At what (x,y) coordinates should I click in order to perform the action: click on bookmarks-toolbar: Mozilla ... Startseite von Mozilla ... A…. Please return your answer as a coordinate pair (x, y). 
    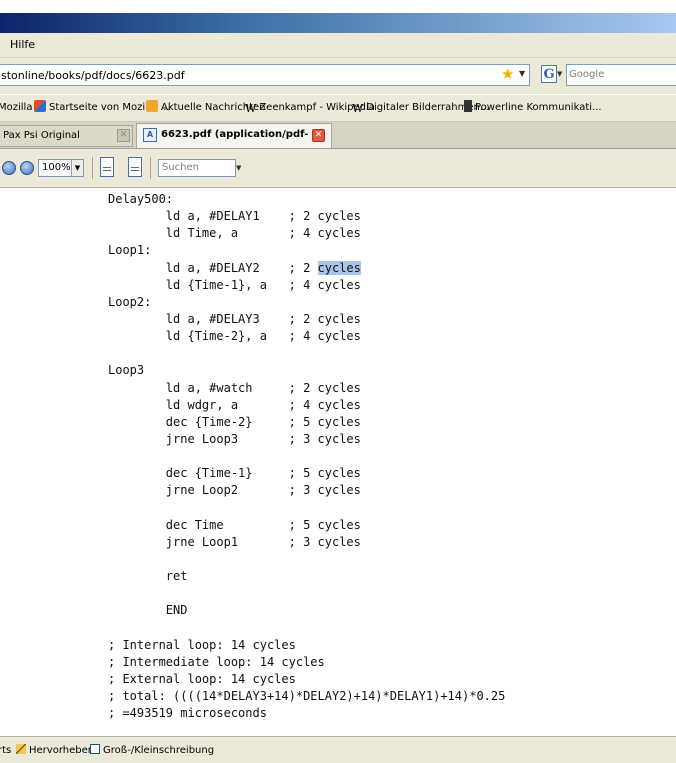
    Looking at the image, I should click on (338, 108).